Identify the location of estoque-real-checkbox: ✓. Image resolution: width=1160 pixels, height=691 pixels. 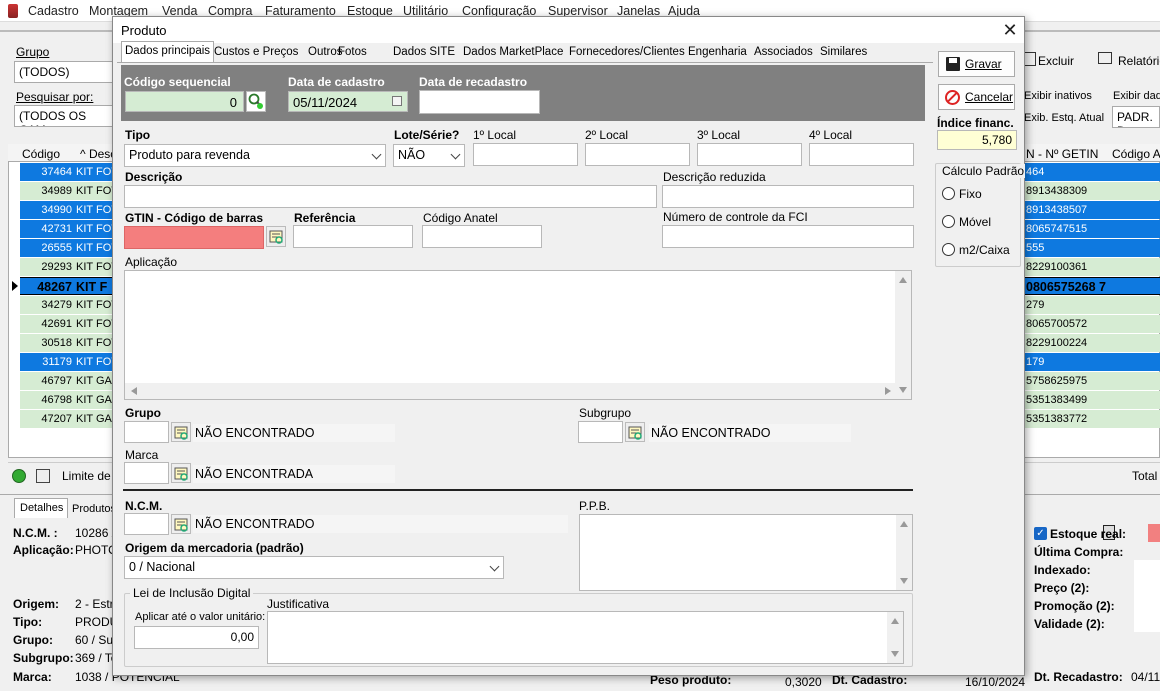
(1040, 533).